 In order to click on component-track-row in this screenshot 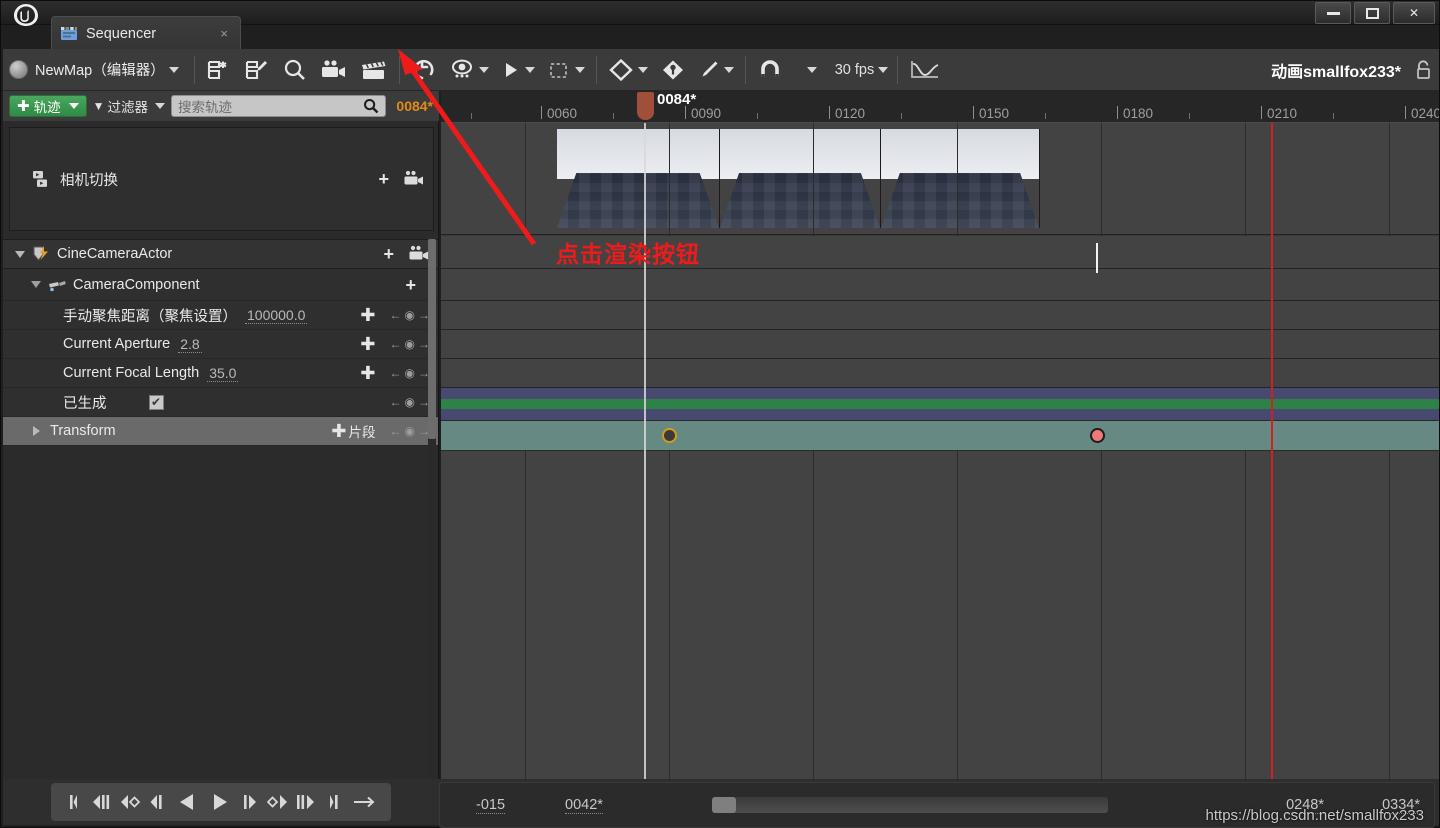, I will do `click(940, 285)`.